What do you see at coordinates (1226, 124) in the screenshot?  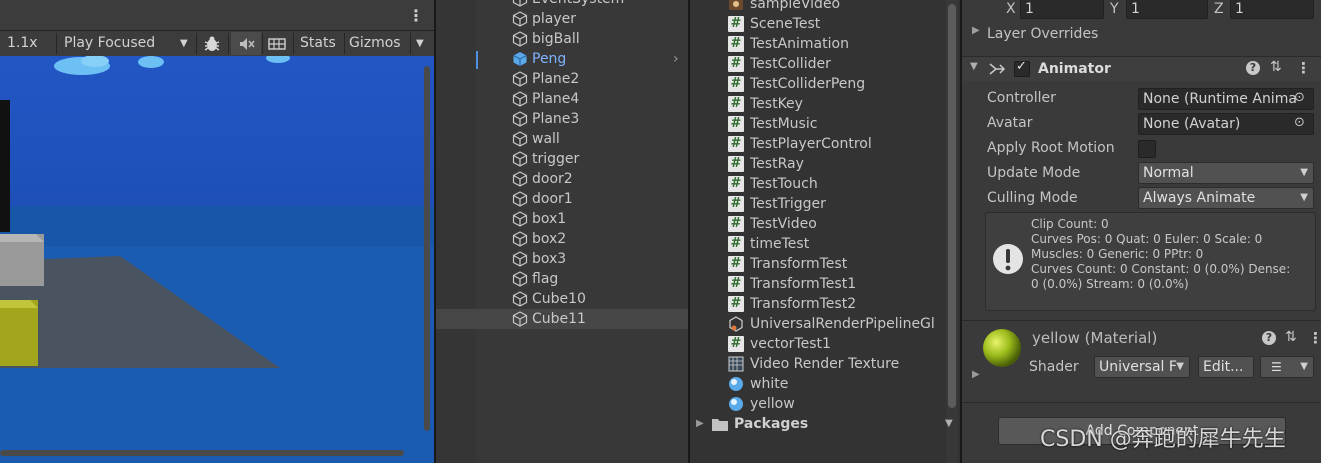 I see `avatar-object-field: None (Avatar)` at bounding box center [1226, 124].